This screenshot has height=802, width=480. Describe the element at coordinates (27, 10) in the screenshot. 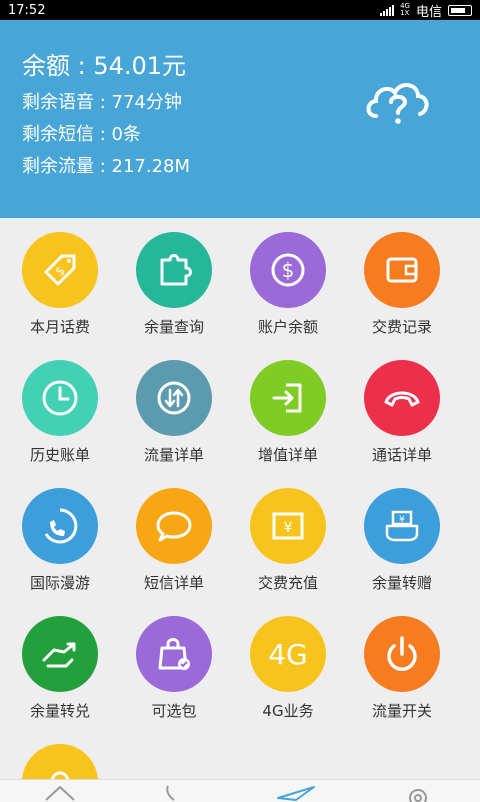

I see `status-time: 17:52` at that location.